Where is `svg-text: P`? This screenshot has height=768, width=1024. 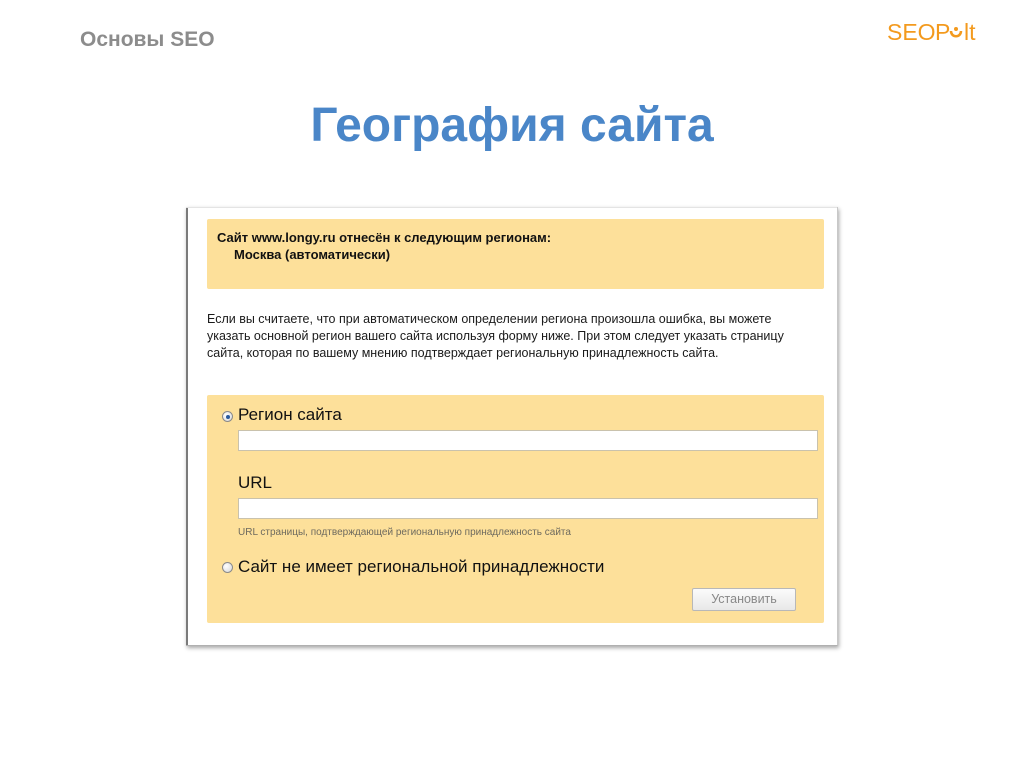 svg-text: P is located at coordinates (942, 32).